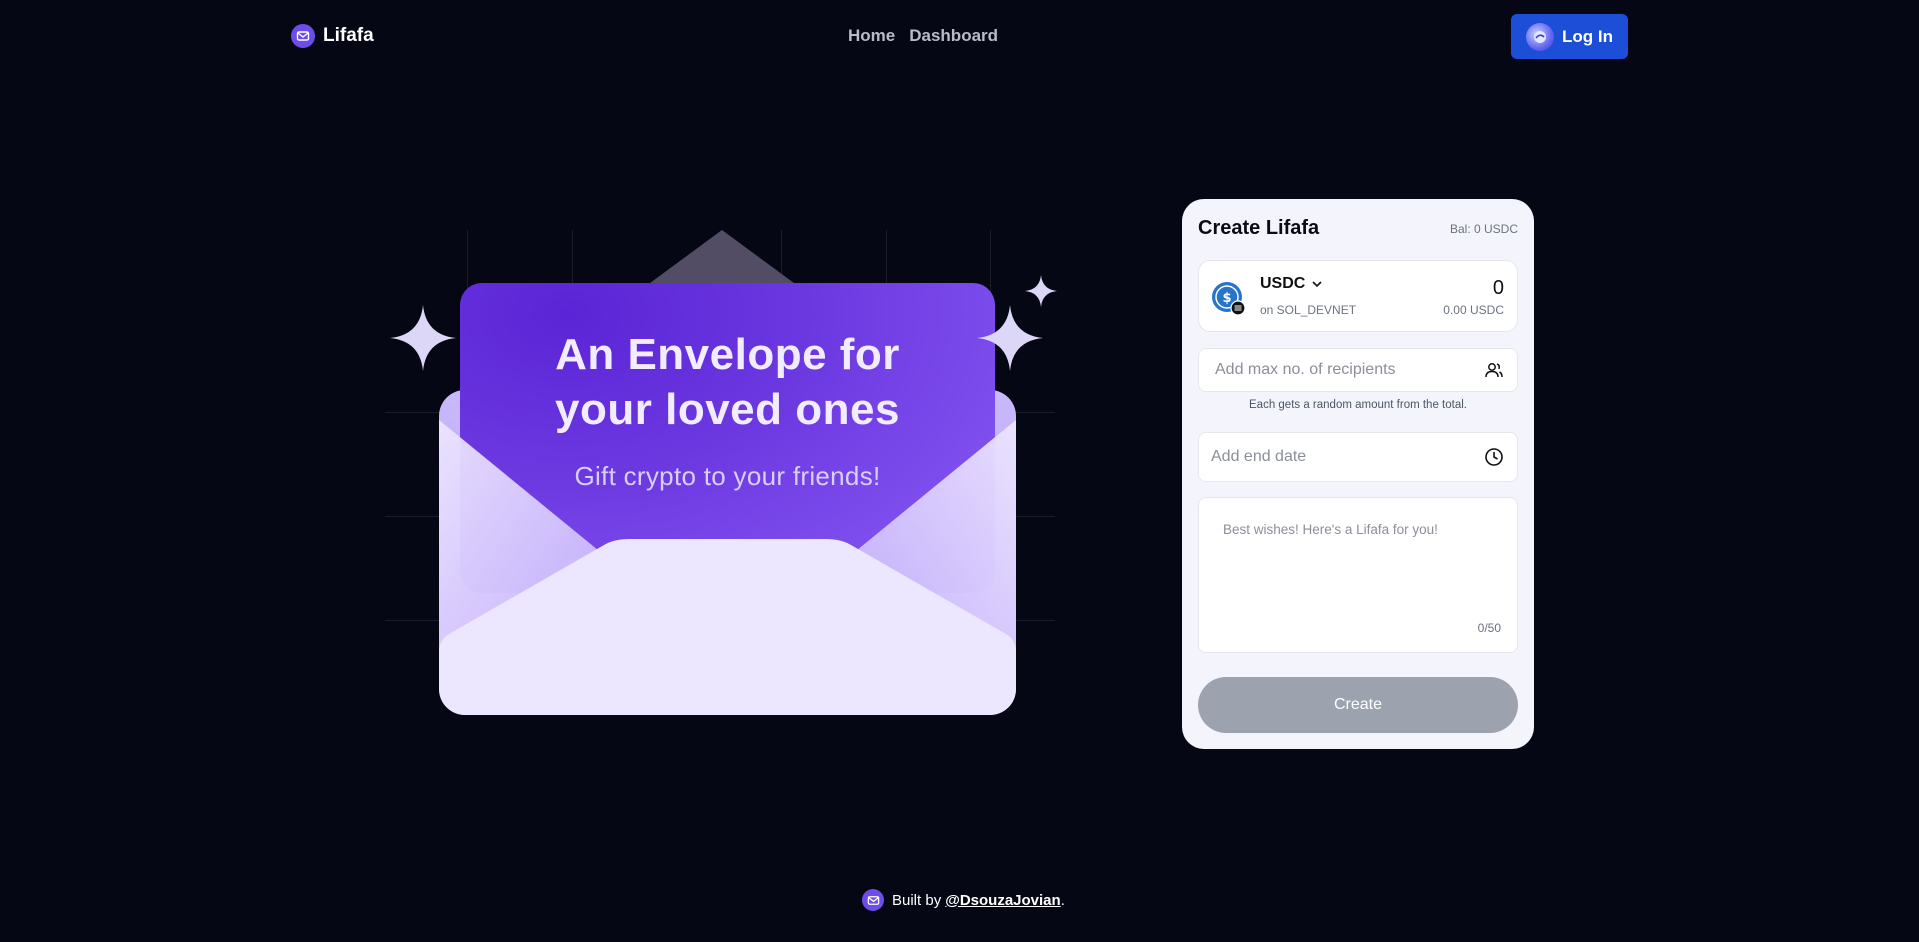 This screenshot has height=942, width=1919. What do you see at coordinates (953, 36) in the screenshot?
I see `nav-dashboard-link: Dashboard` at bounding box center [953, 36].